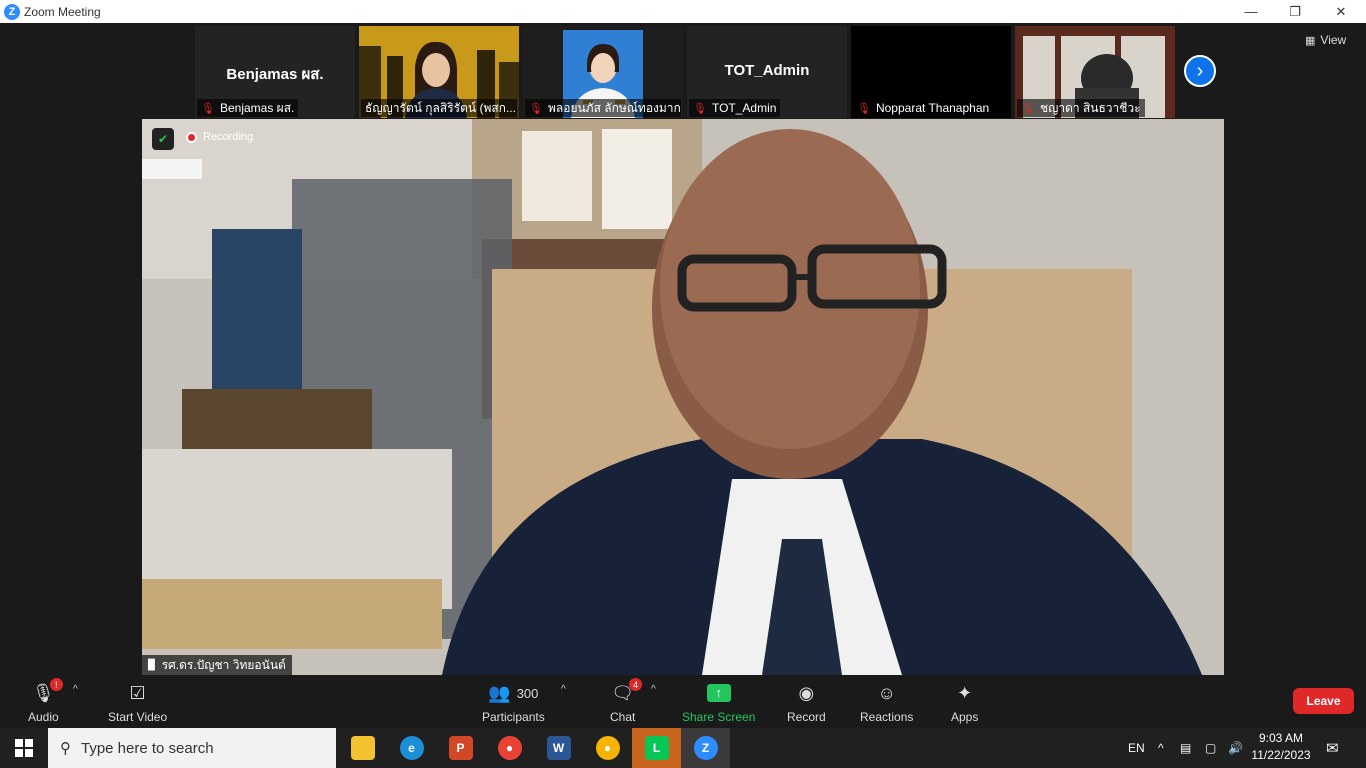 This screenshot has width=1366, height=768. I want to click on participants-label: Participants, so click(513, 717).